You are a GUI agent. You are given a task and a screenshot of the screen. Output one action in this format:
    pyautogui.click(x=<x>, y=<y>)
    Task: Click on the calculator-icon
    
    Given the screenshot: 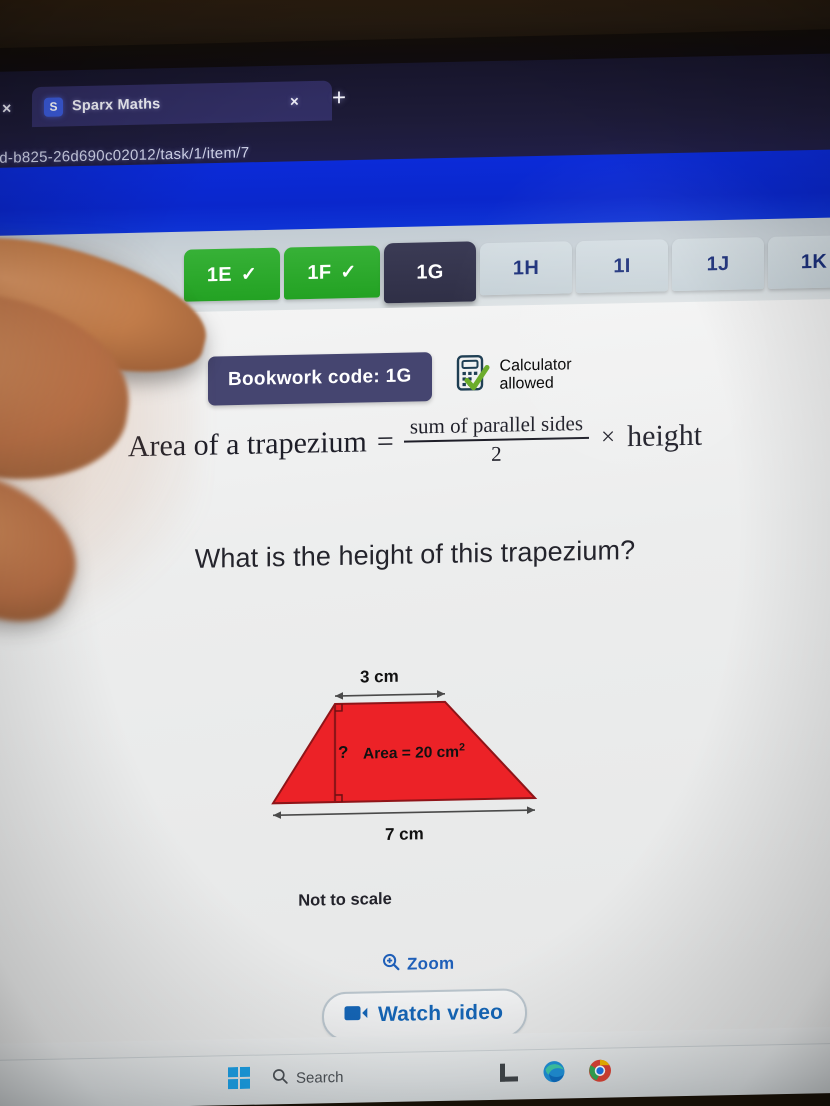 What is the action you would take?
    pyautogui.click(x=473, y=376)
    